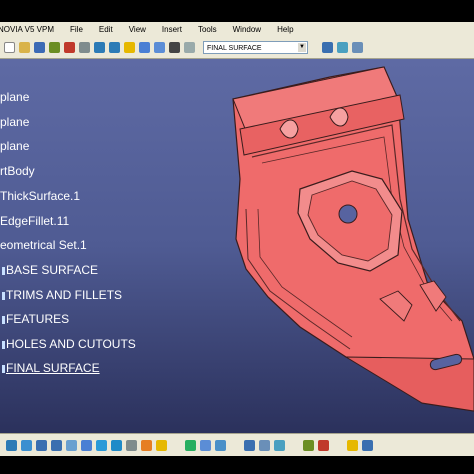 This screenshot has height=474, width=474. Describe the element at coordinates (189, 47) in the screenshot. I see `set-icon` at that location.